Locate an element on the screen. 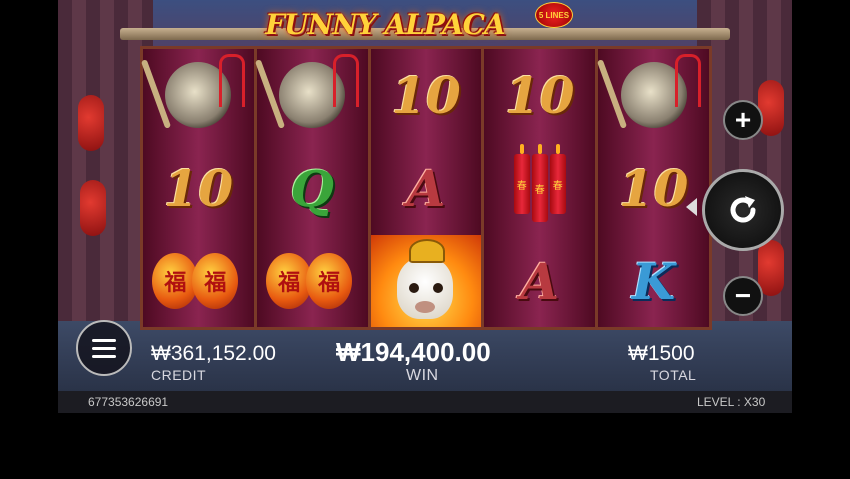  reel-2: Q 福 福 is located at coordinates (313, 188).